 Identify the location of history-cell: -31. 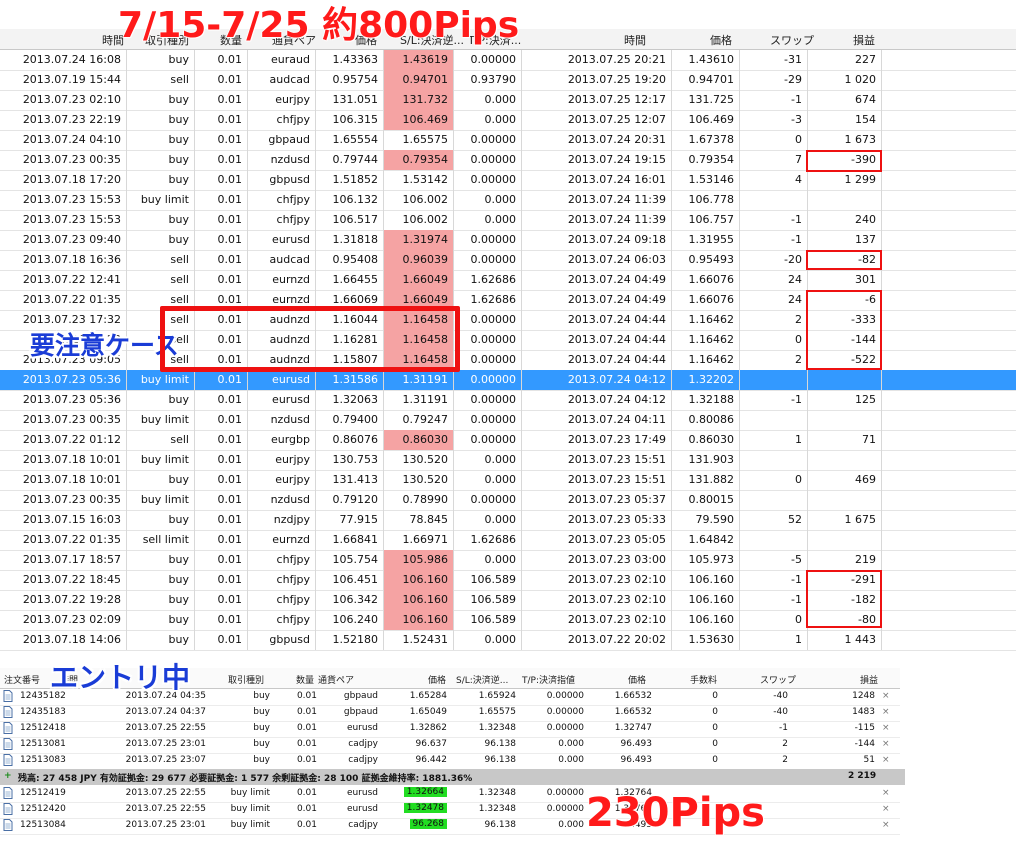
(774, 60).